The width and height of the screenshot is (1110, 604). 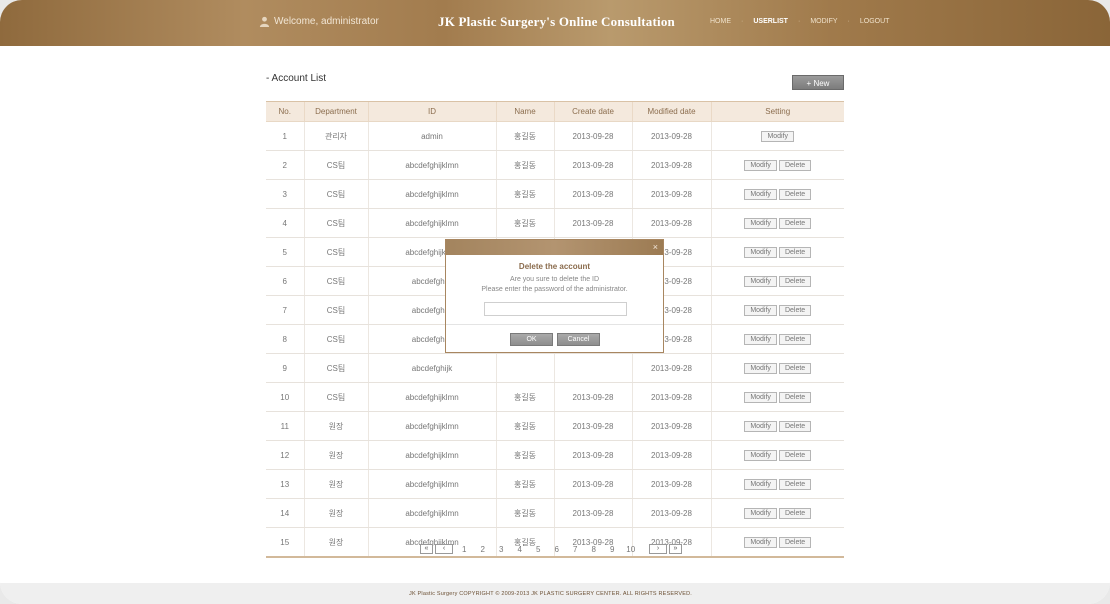 What do you see at coordinates (285, 542) in the screenshot?
I see `cell-no: 15` at bounding box center [285, 542].